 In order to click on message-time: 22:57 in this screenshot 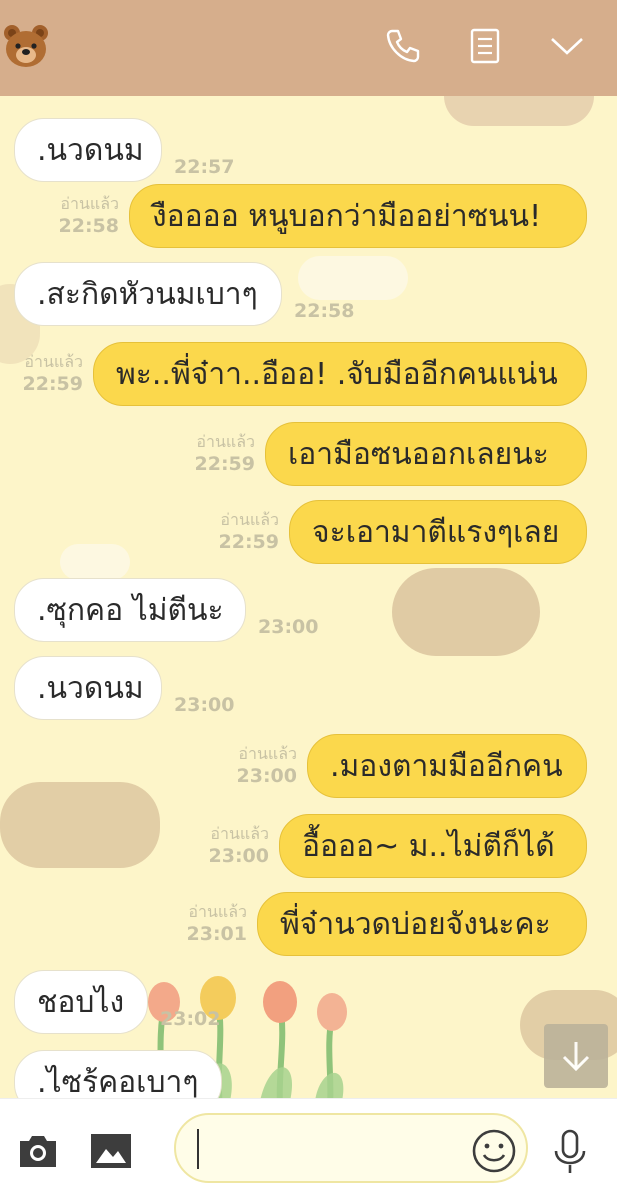, I will do `click(204, 167)`.